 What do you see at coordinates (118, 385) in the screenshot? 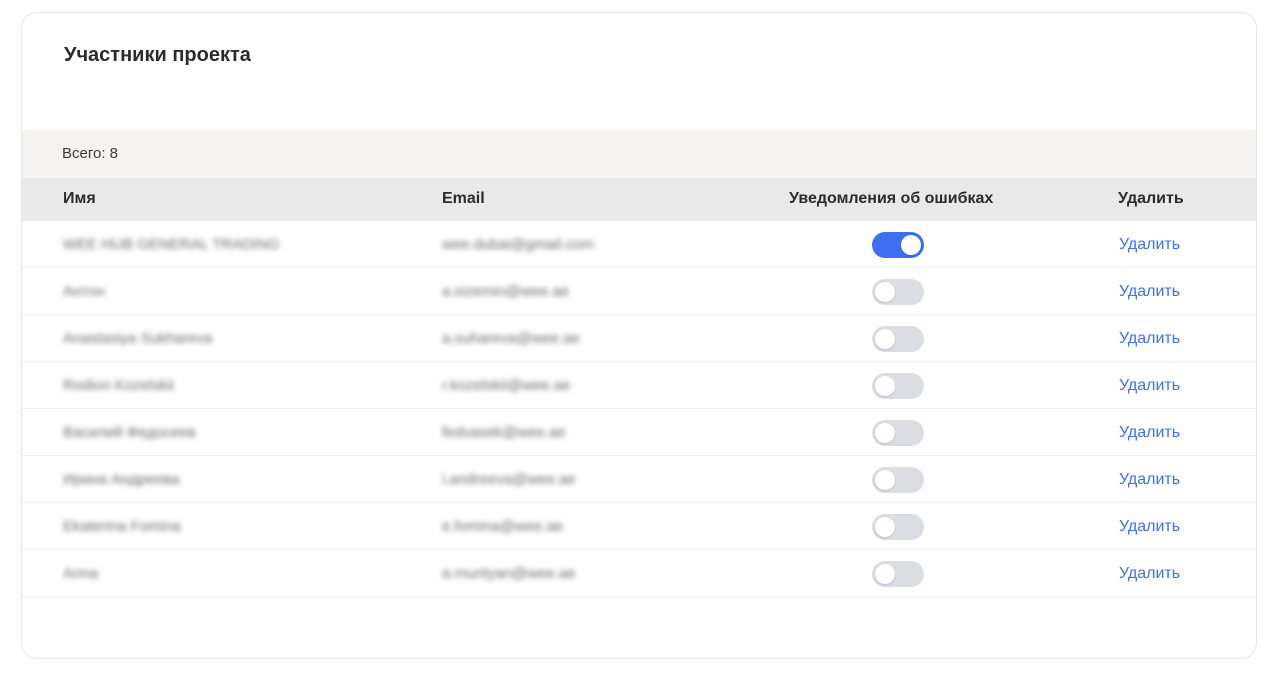
I see `member-name: Rodion Kozelskii` at bounding box center [118, 385].